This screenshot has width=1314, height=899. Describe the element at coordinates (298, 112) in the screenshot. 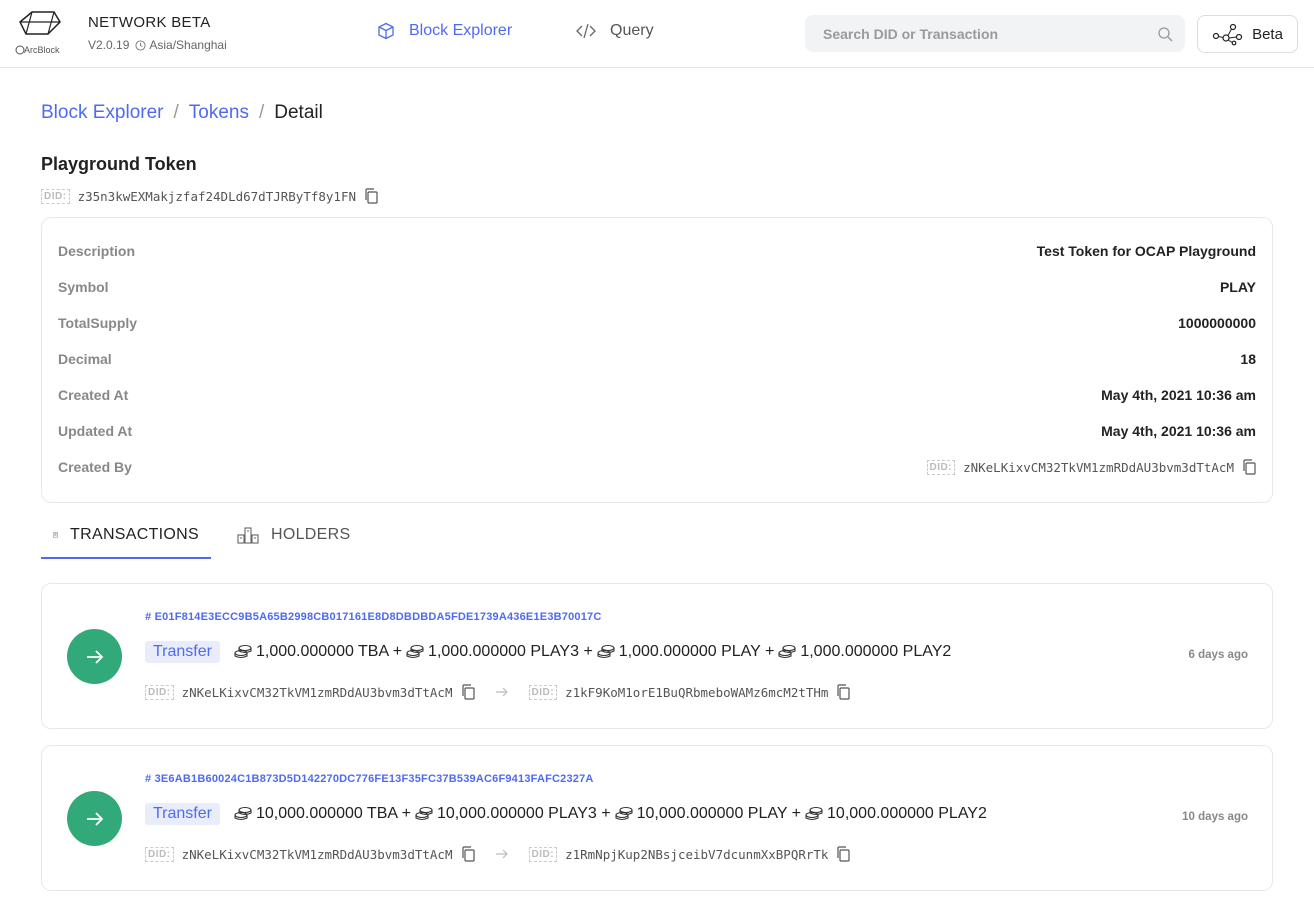

I see `breadcrumb-detail: Detail` at that location.